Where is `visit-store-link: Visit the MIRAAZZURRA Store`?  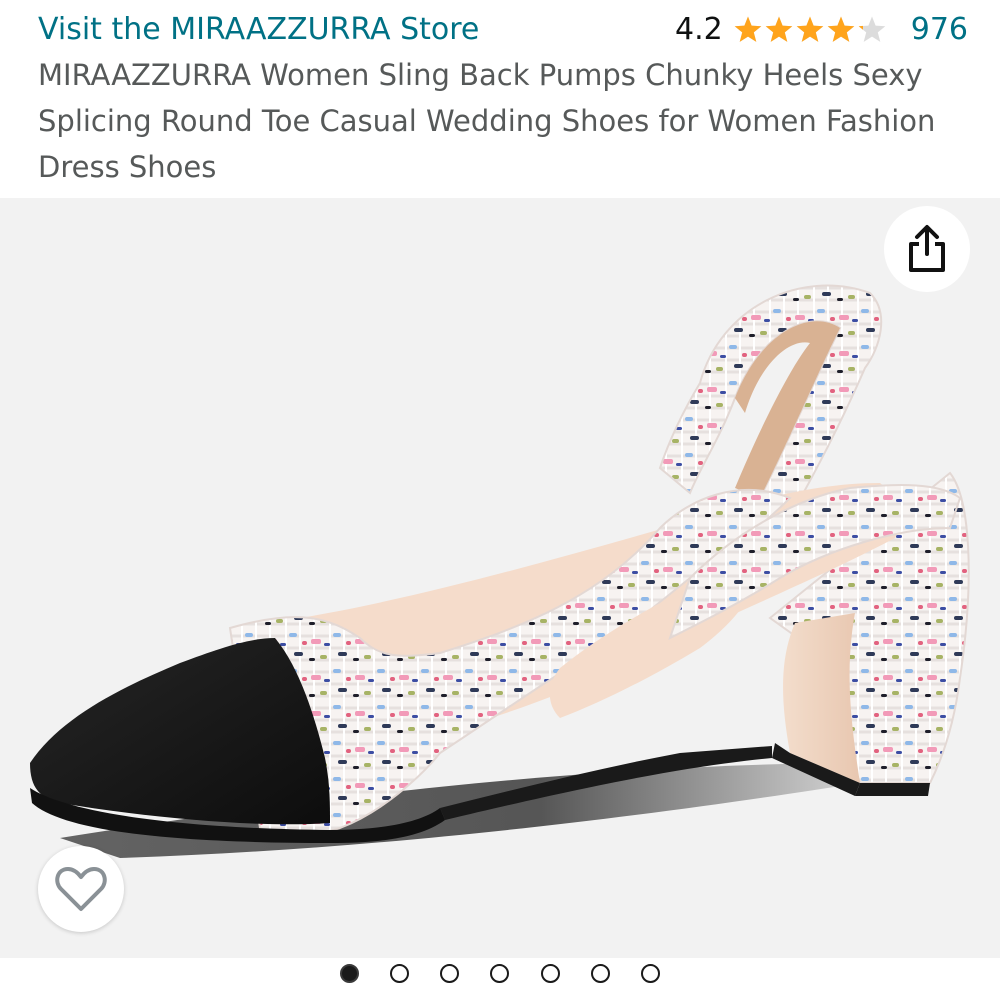
visit-store-link: Visit the MIRAAZZURRA Store is located at coordinates (258, 30).